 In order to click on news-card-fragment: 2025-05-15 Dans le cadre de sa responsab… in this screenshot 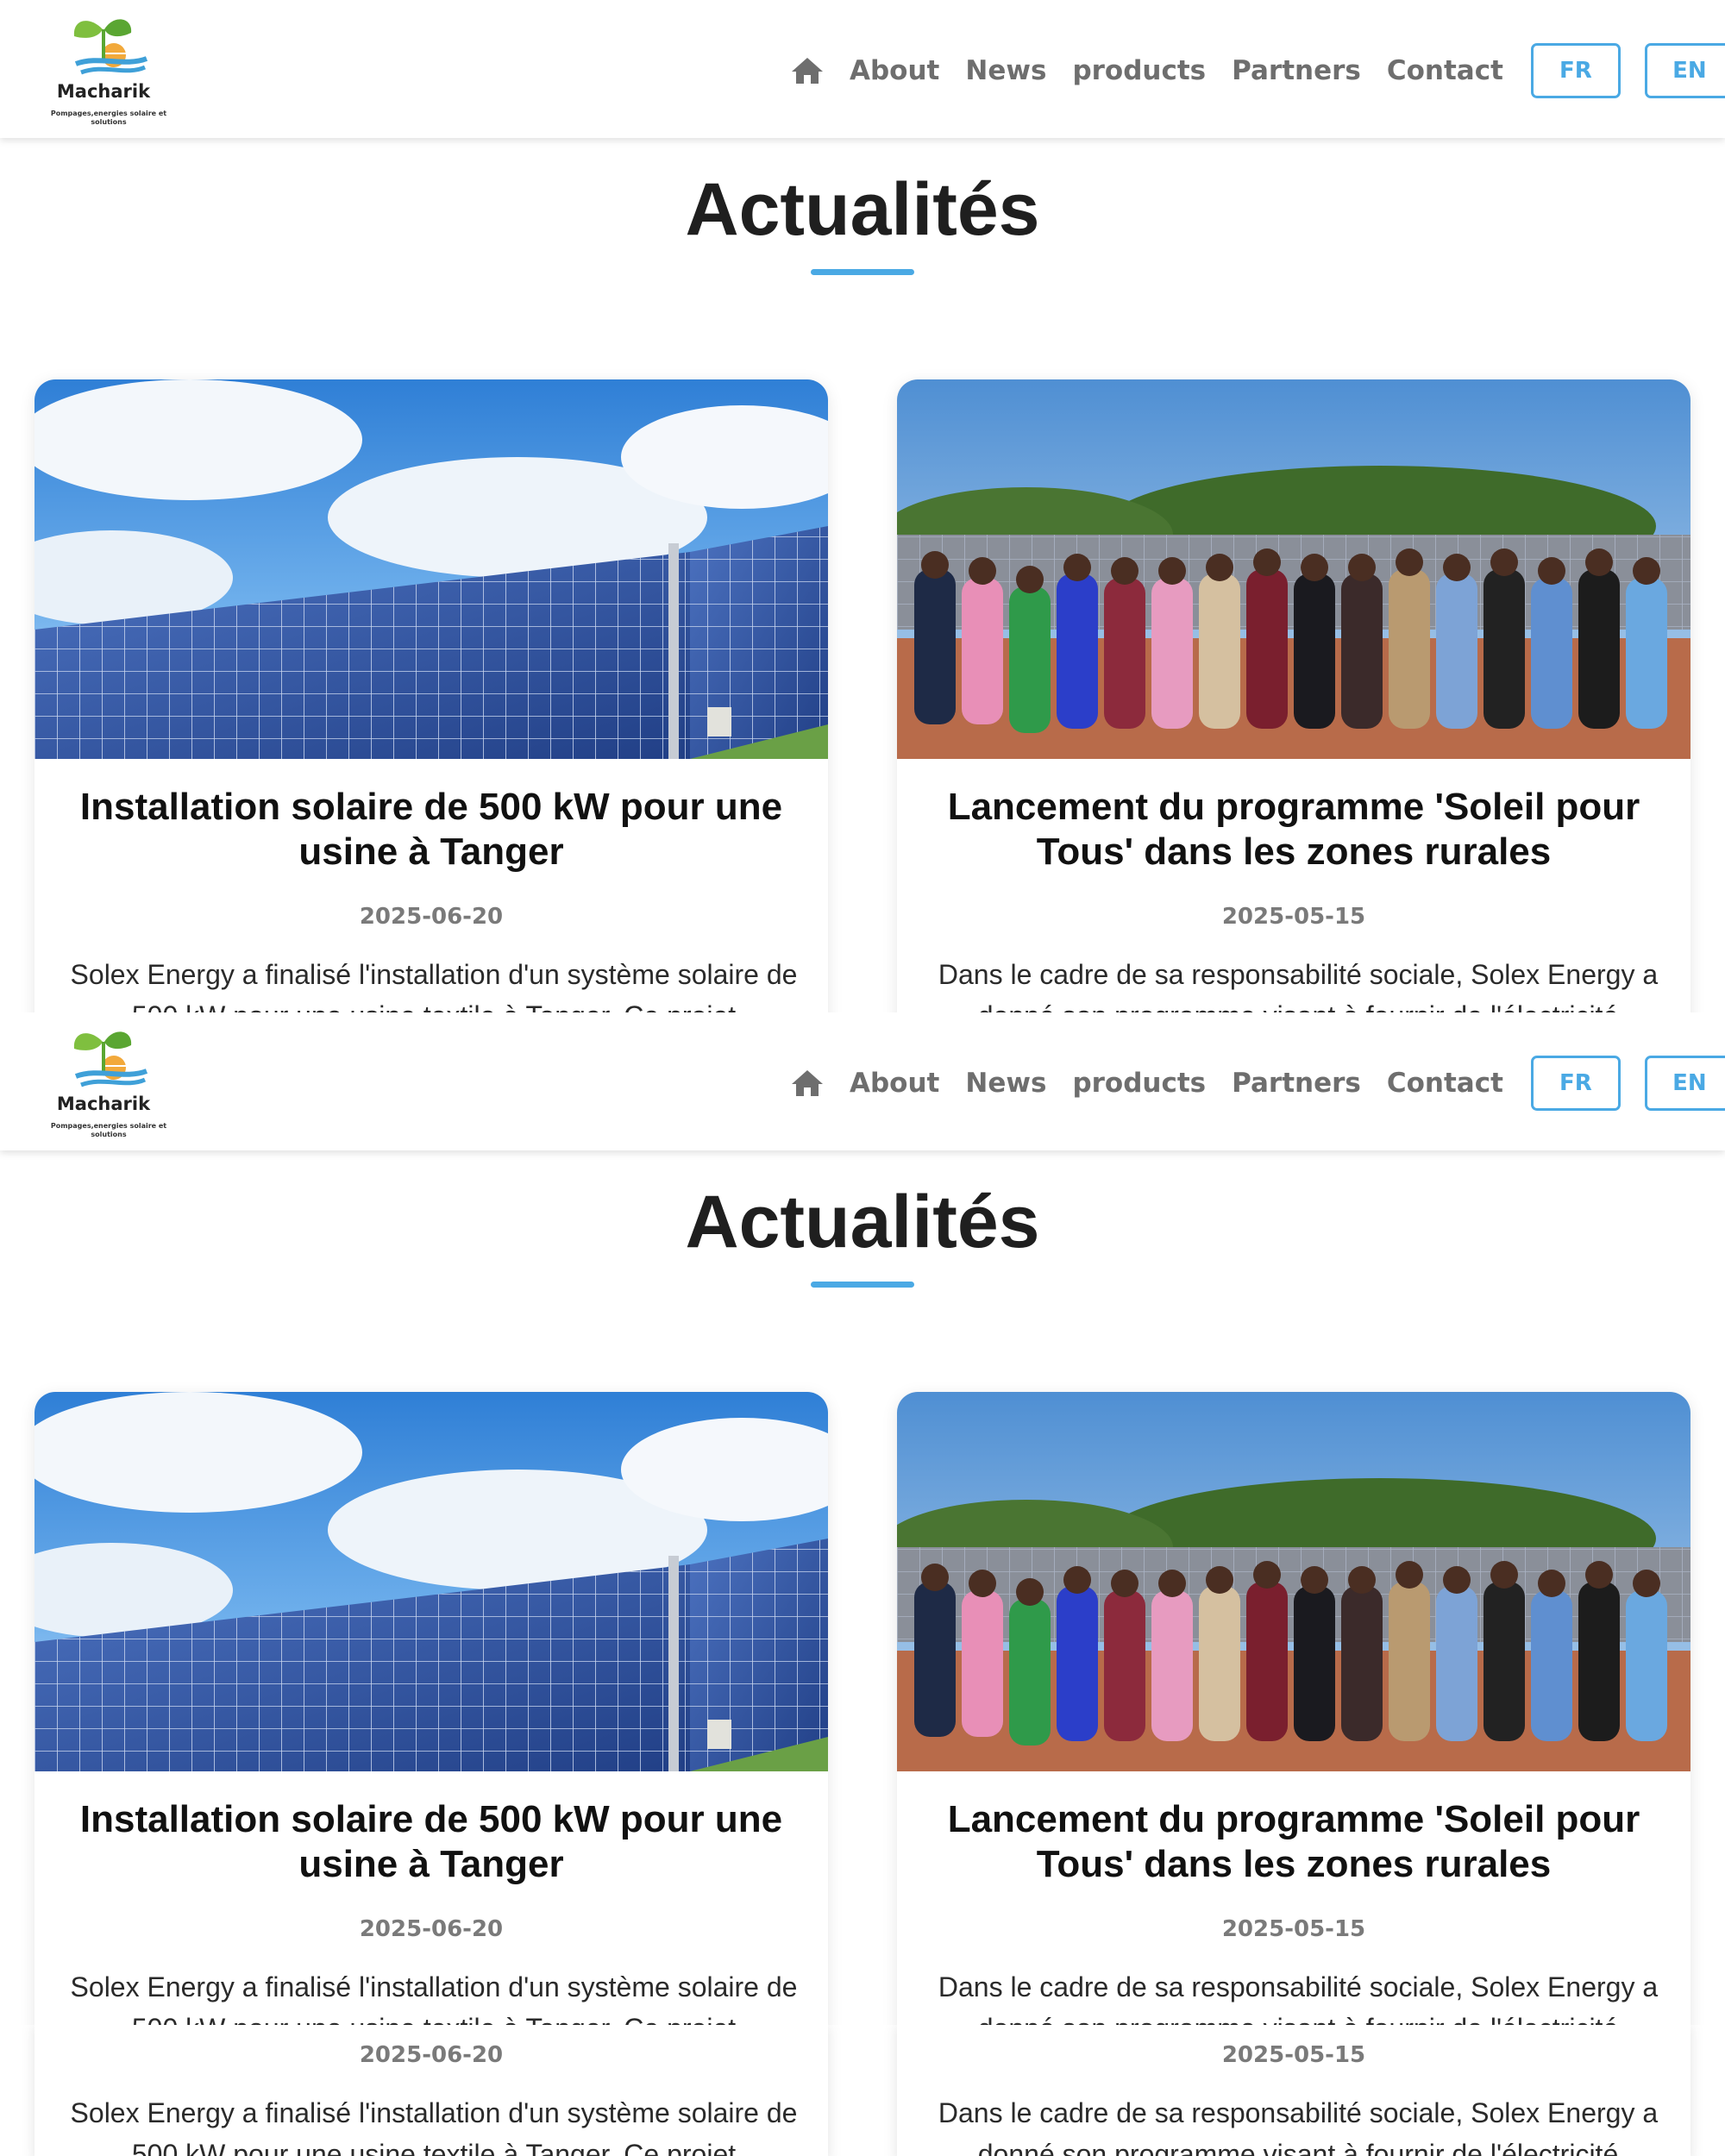, I will do `click(1293, 2090)`.